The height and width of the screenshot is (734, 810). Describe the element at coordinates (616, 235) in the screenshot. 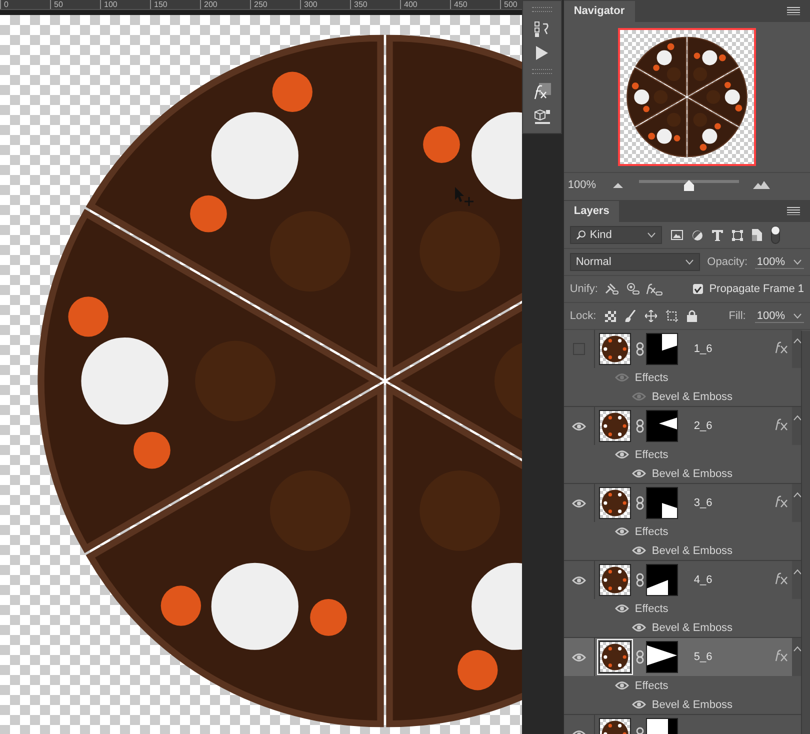

I see `filter-dropdown: Kind` at that location.